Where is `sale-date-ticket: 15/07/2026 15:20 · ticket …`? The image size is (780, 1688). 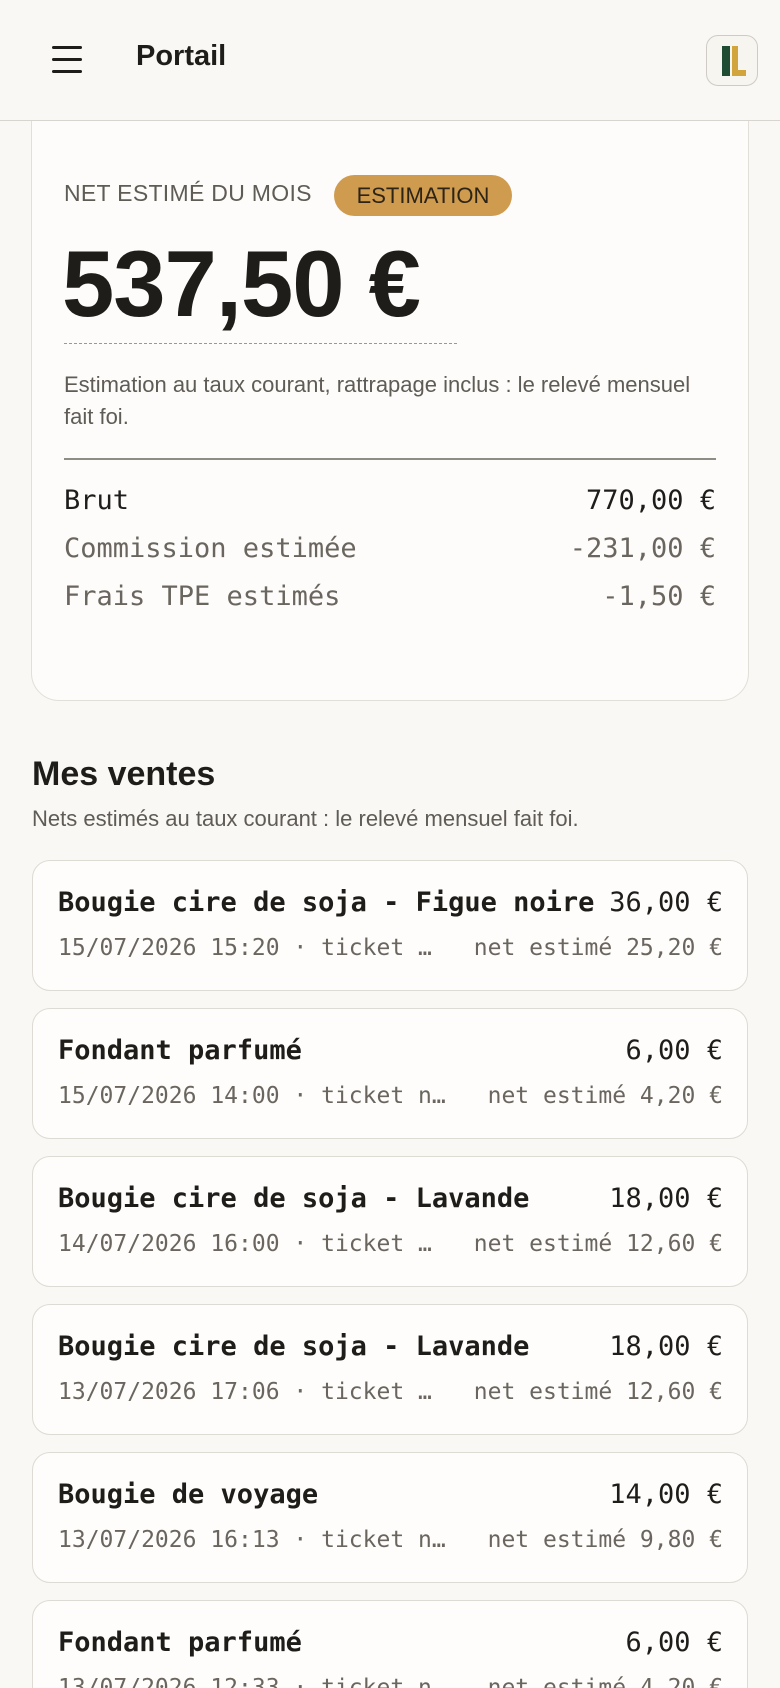
sale-date-ticket: 15/07/2026 15:20 · ticket … is located at coordinates (245, 948).